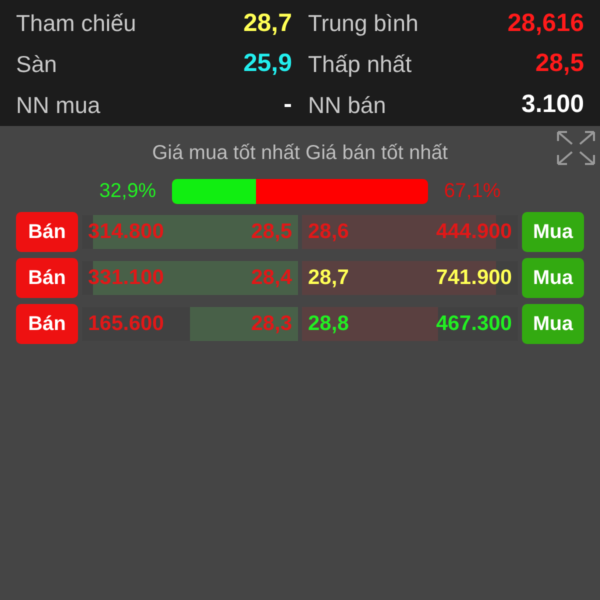 The width and height of the screenshot is (600, 600). Describe the element at coordinates (267, 23) in the screenshot. I see `stat-value: 28,7` at that location.